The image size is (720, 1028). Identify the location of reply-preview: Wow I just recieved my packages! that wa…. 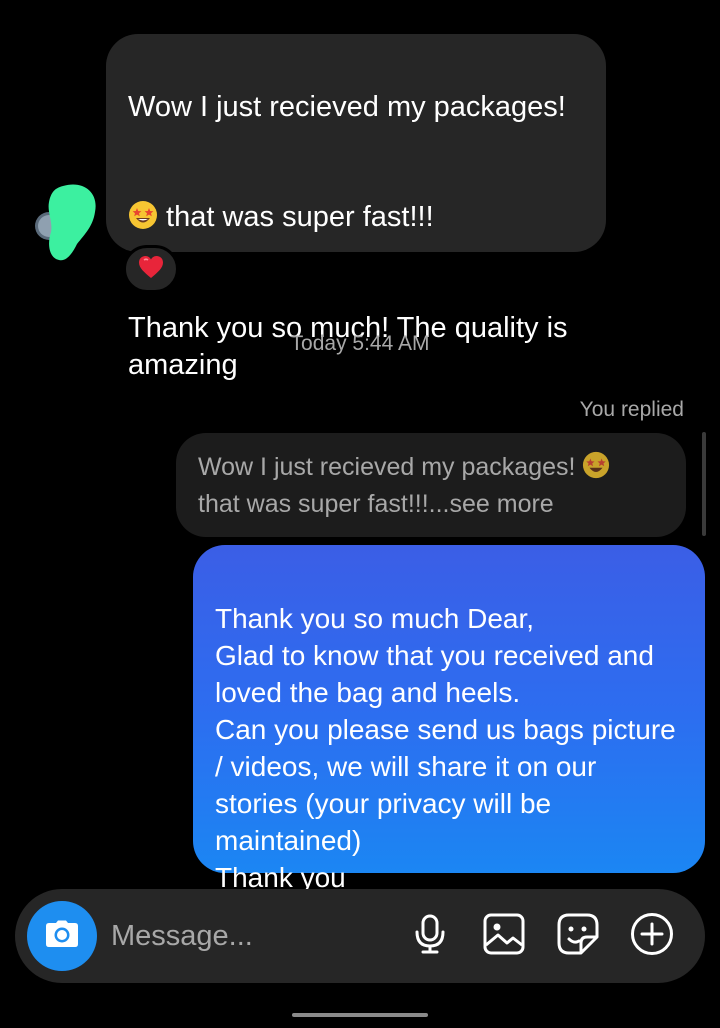
(431, 485).